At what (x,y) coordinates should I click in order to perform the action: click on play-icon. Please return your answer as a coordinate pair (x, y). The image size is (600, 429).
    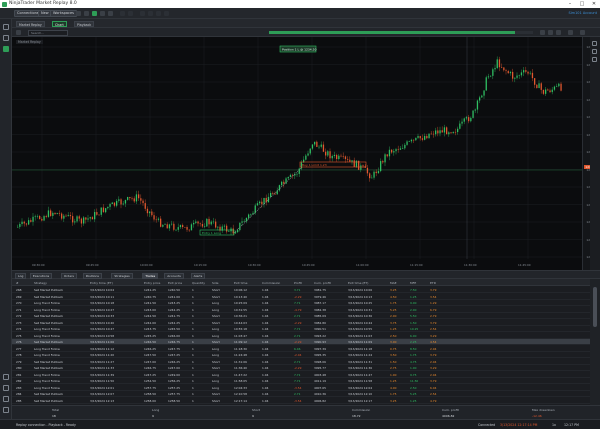
    Looking at the image, I should click on (542, 32).